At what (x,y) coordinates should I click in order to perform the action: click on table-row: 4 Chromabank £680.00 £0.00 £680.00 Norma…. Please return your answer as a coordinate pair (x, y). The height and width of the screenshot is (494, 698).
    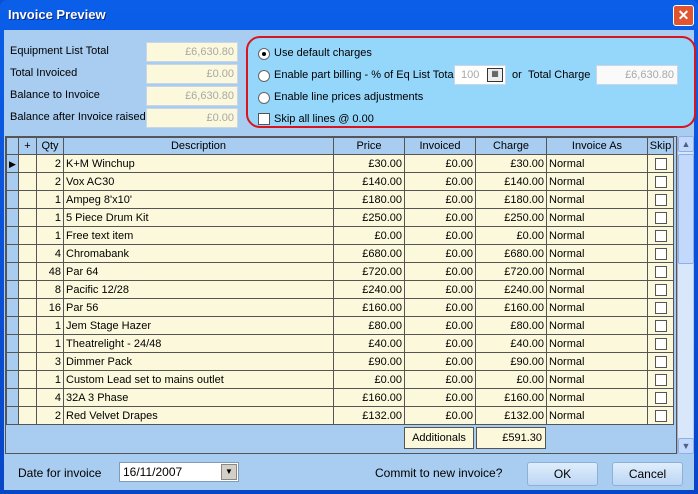
    Looking at the image, I should click on (340, 253).